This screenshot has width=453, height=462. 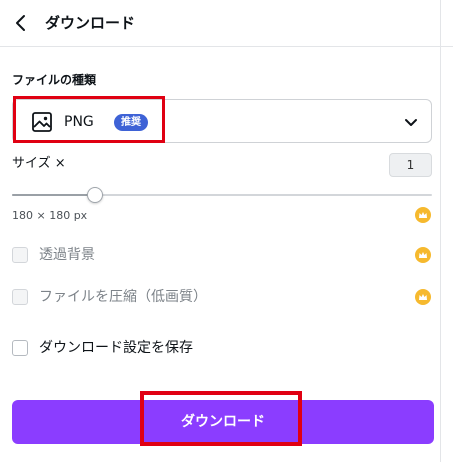 I want to click on size-slider-fill, so click(x=54, y=195).